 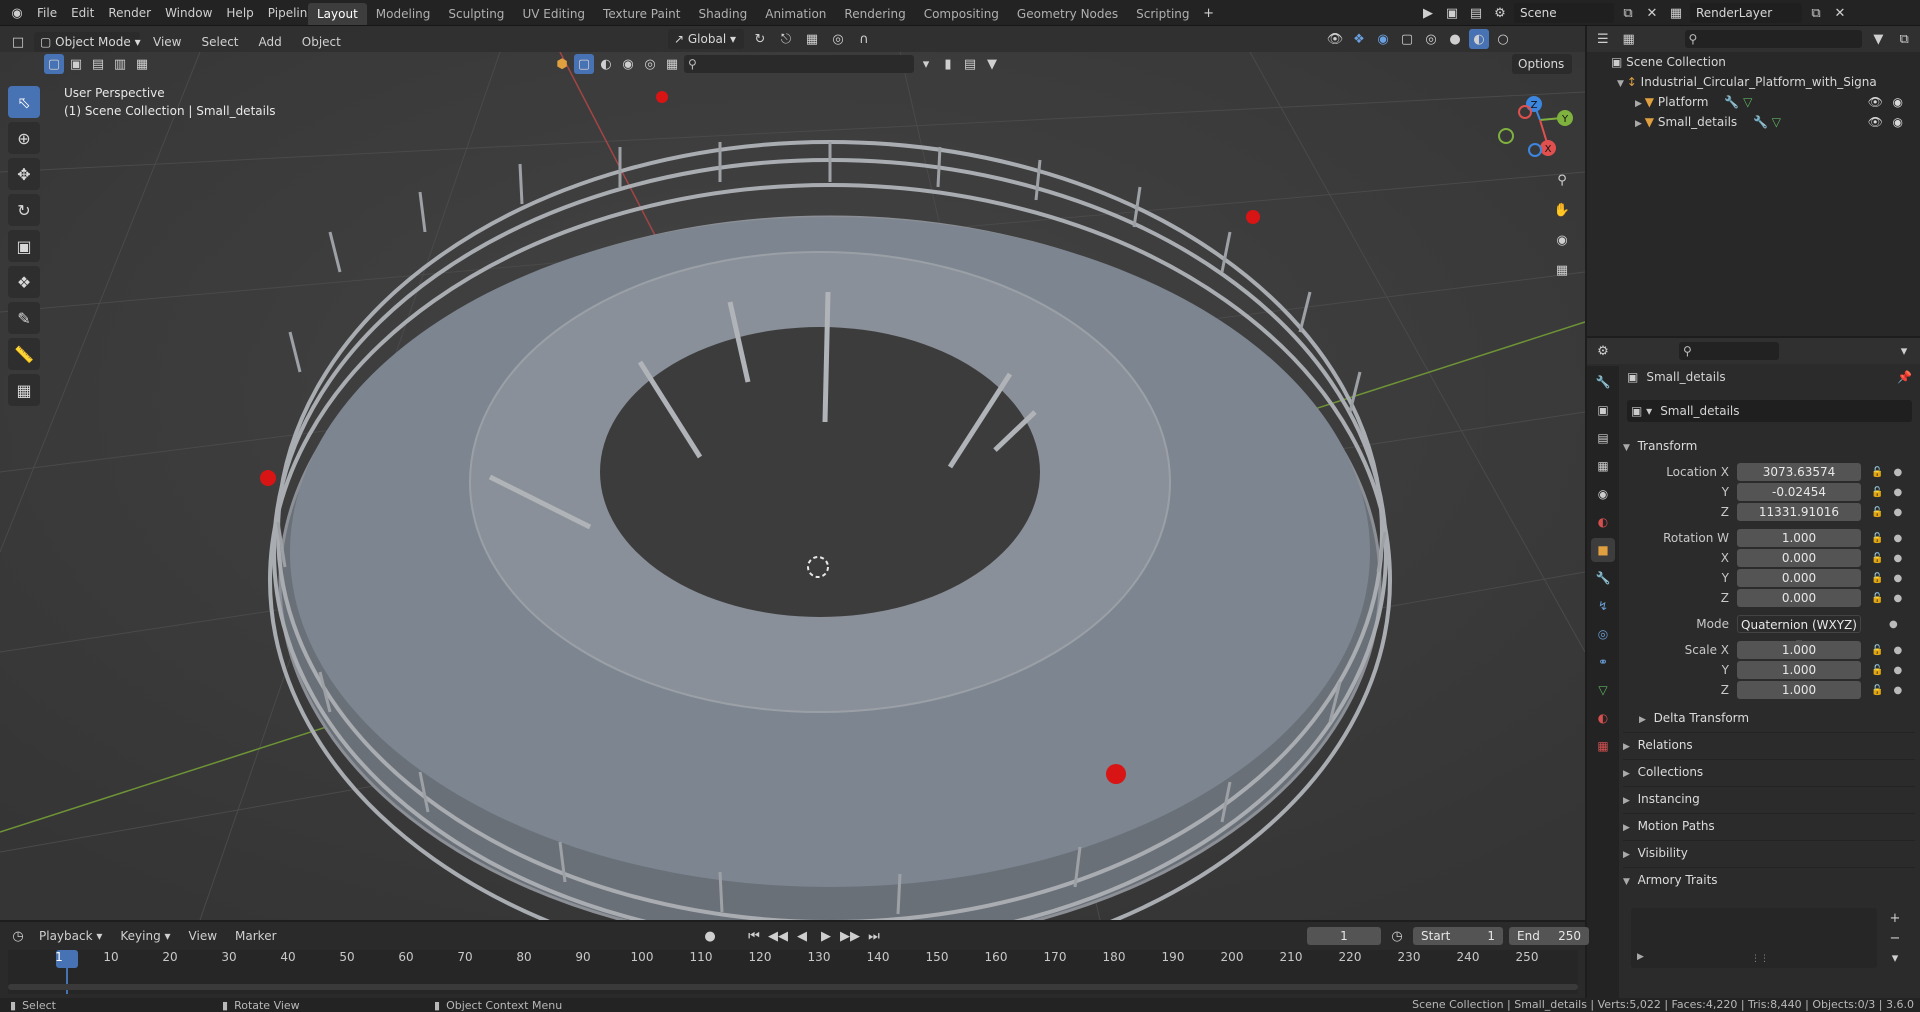 I want to click on physics-tab-icon: ◎, so click(x=1603, y=634).